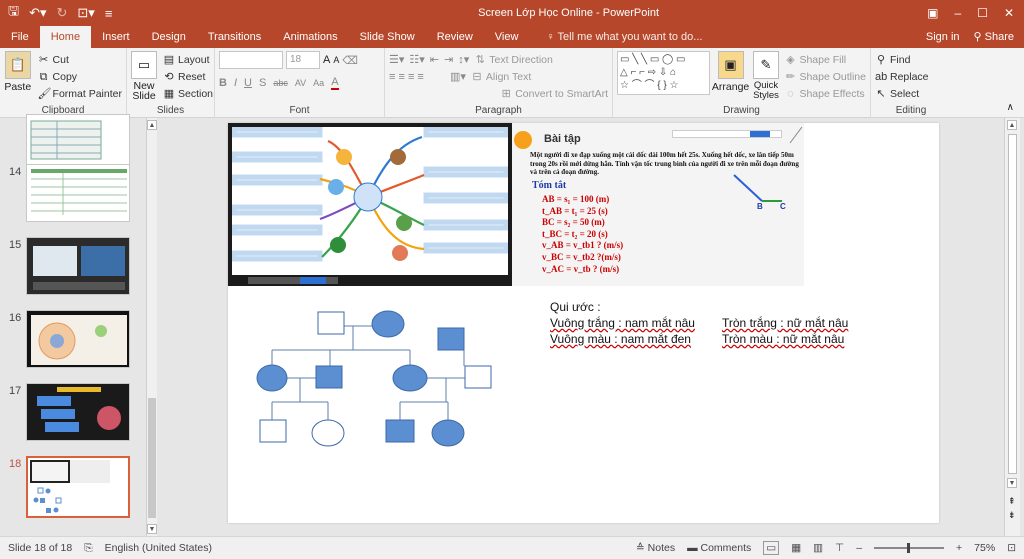  I want to click on customize-qat-icon: ≡, so click(109, 13).